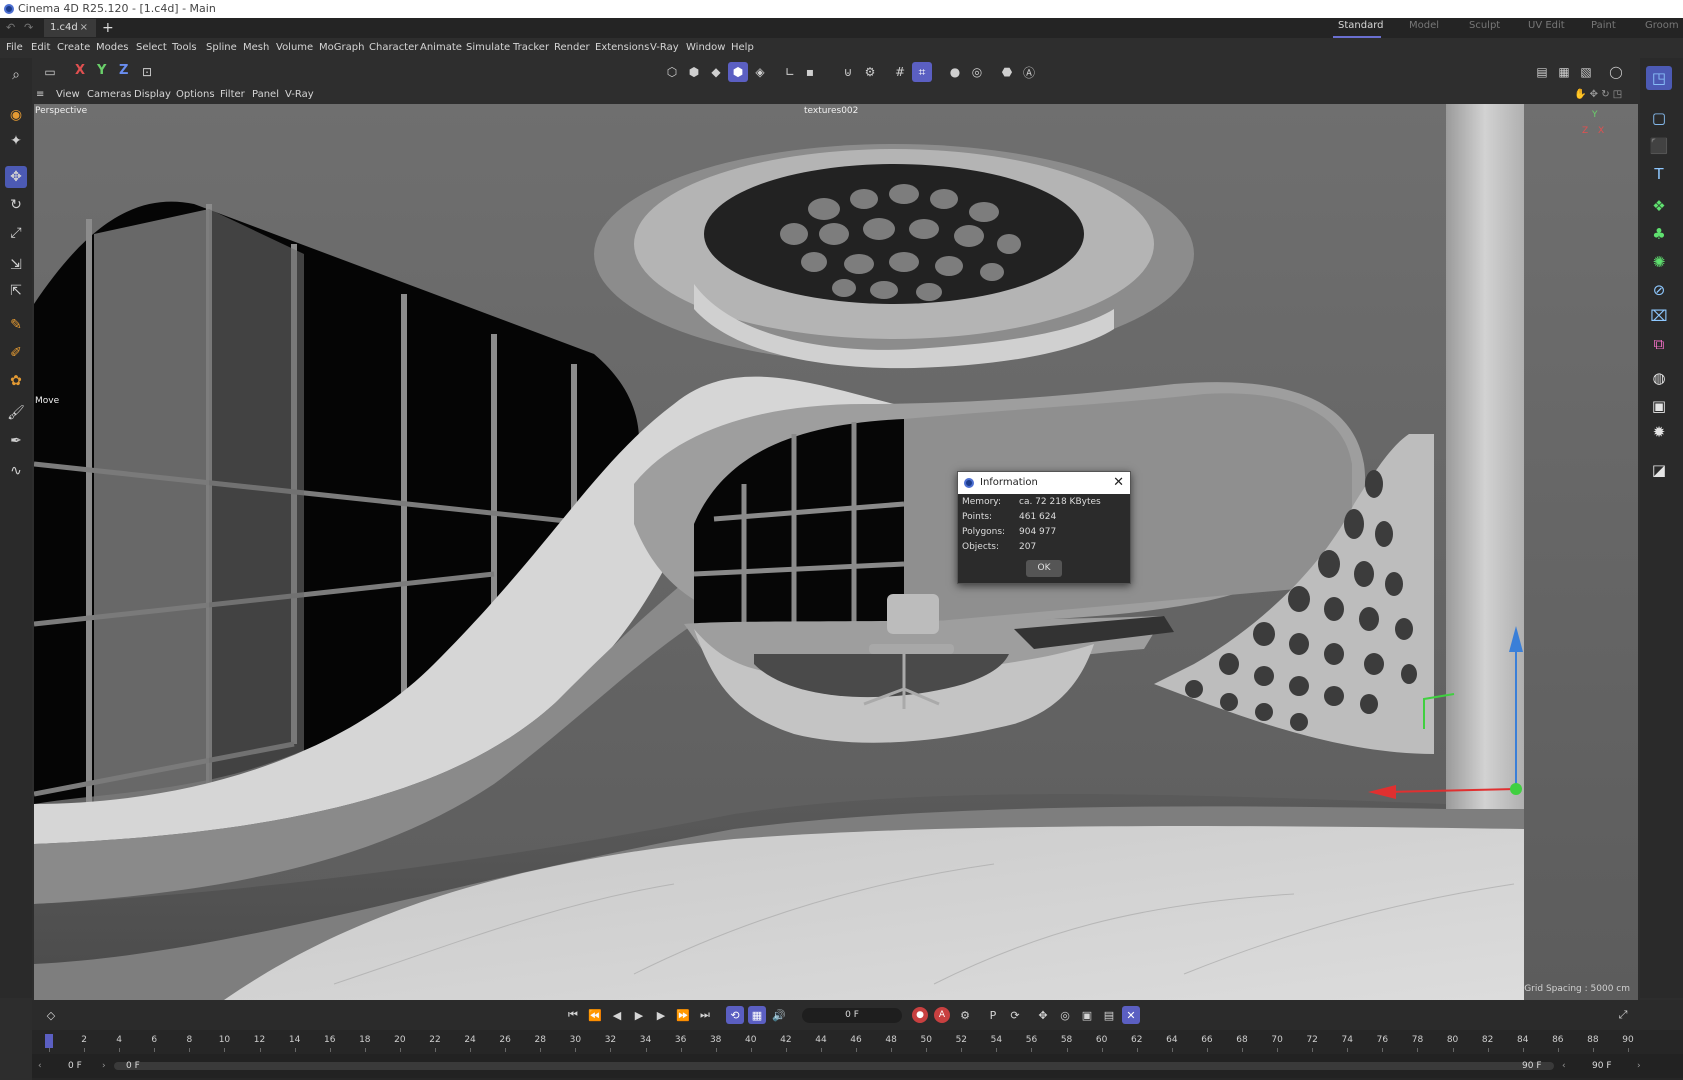 Image resolution: width=1683 pixels, height=1080 pixels. I want to click on menu-mesh: Mesh, so click(256, 47).